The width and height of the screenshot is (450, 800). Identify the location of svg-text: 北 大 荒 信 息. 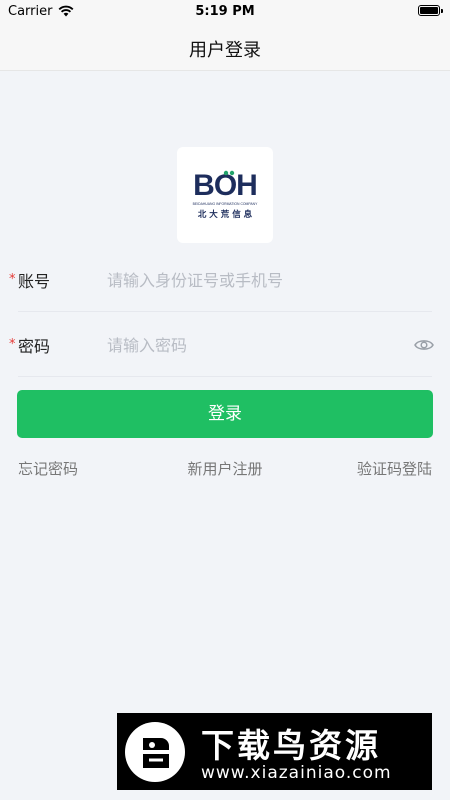
(225, 214).